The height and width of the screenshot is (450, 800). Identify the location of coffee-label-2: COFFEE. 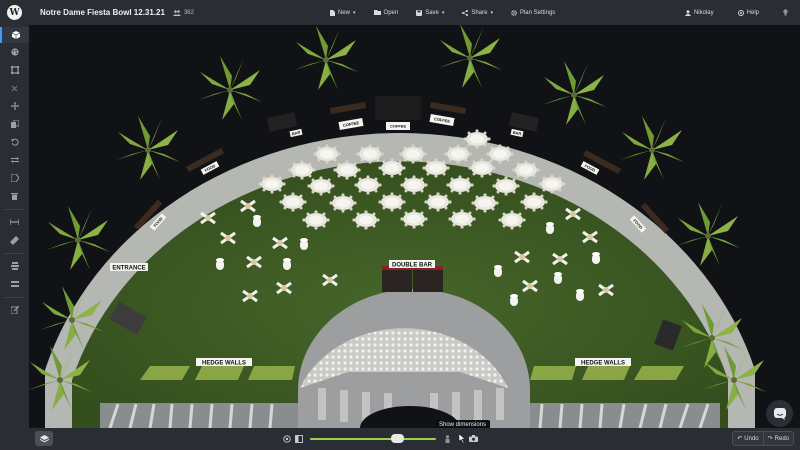
(398, 126).